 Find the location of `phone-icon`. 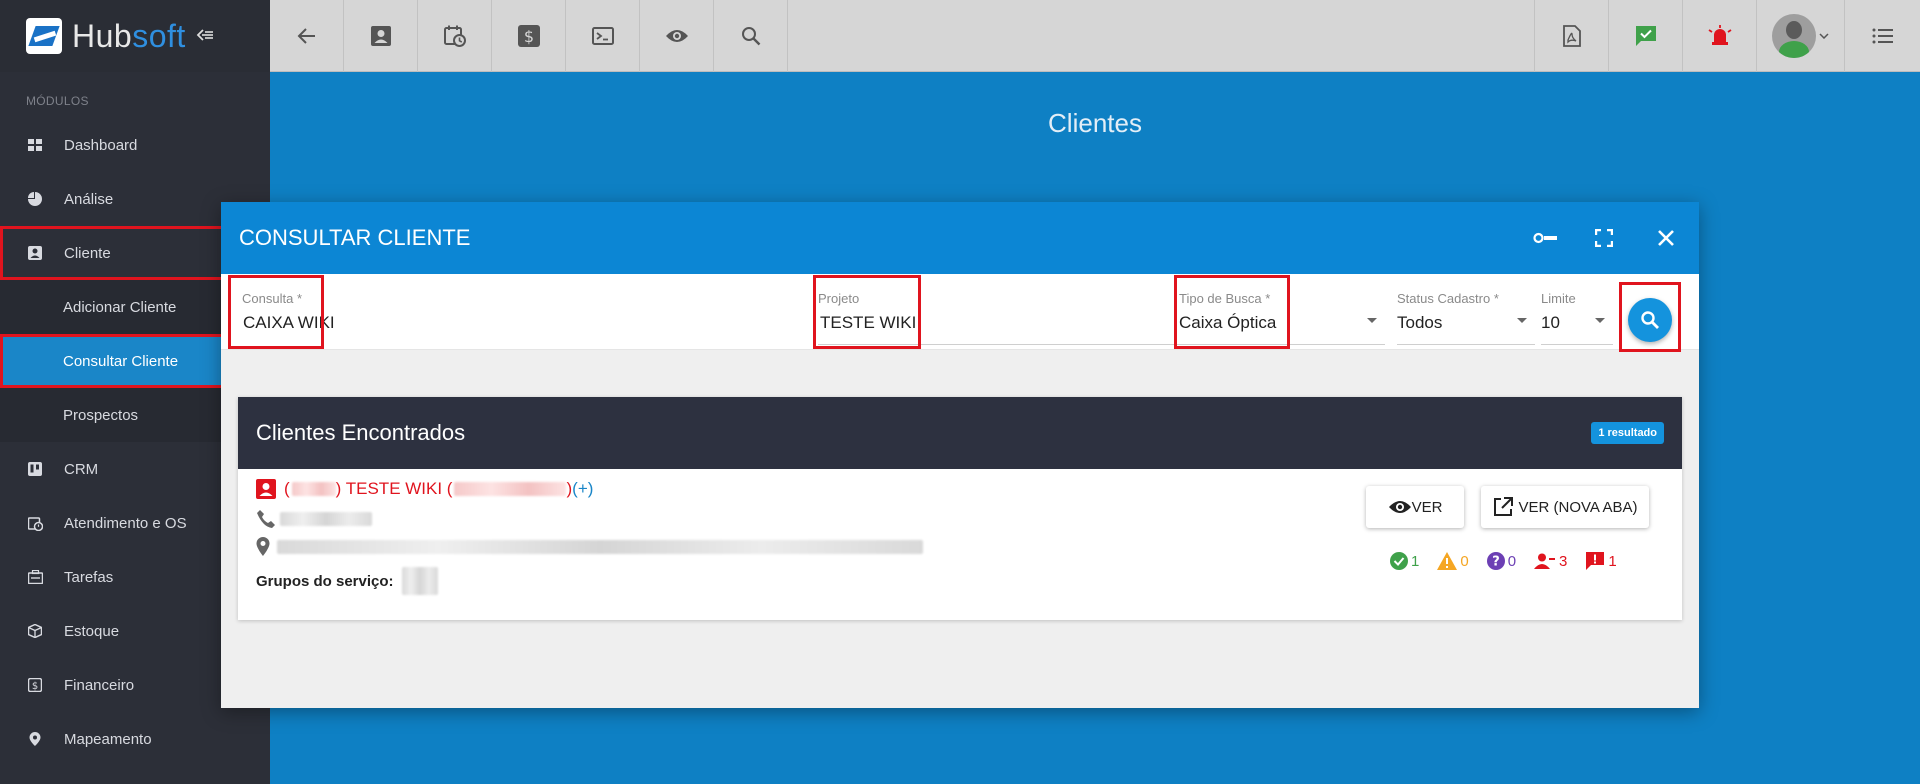

phone-icon is located at coordinates (266, 519).